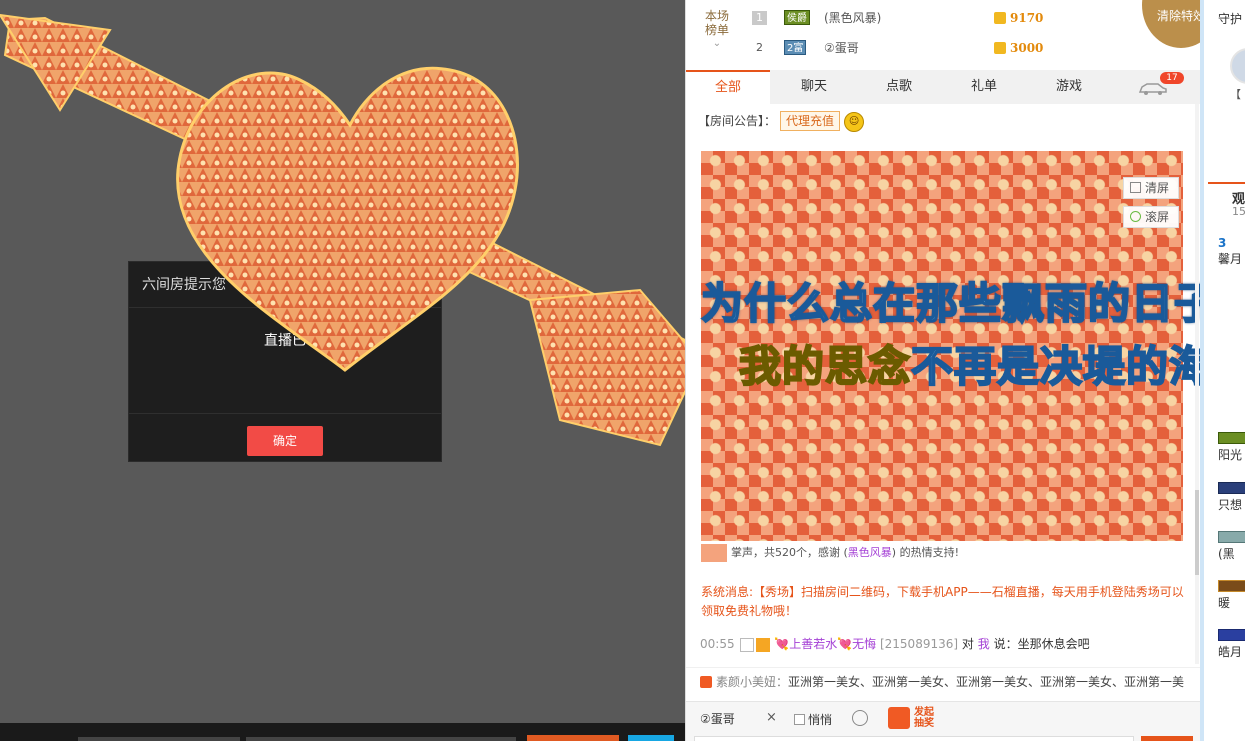  What do you see at coordinates (860, 718) in the screenshot?
I see `emoji-button-icon` at bounding box center [860, 718].